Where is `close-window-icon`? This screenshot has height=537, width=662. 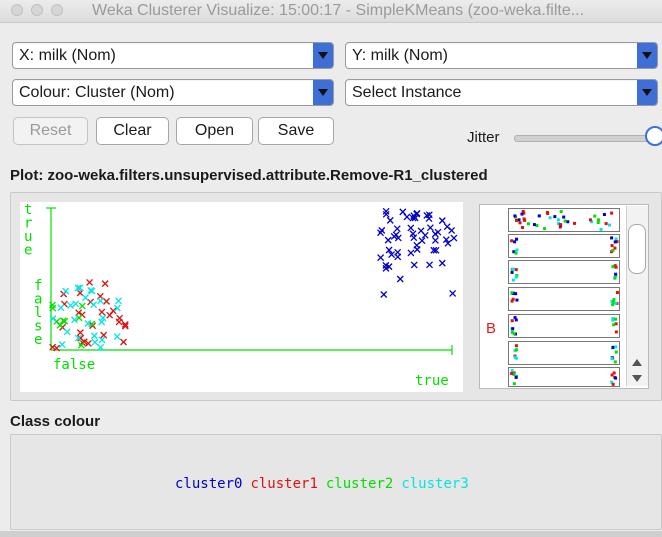 close-window-icon is located at coordinates (17, 10).